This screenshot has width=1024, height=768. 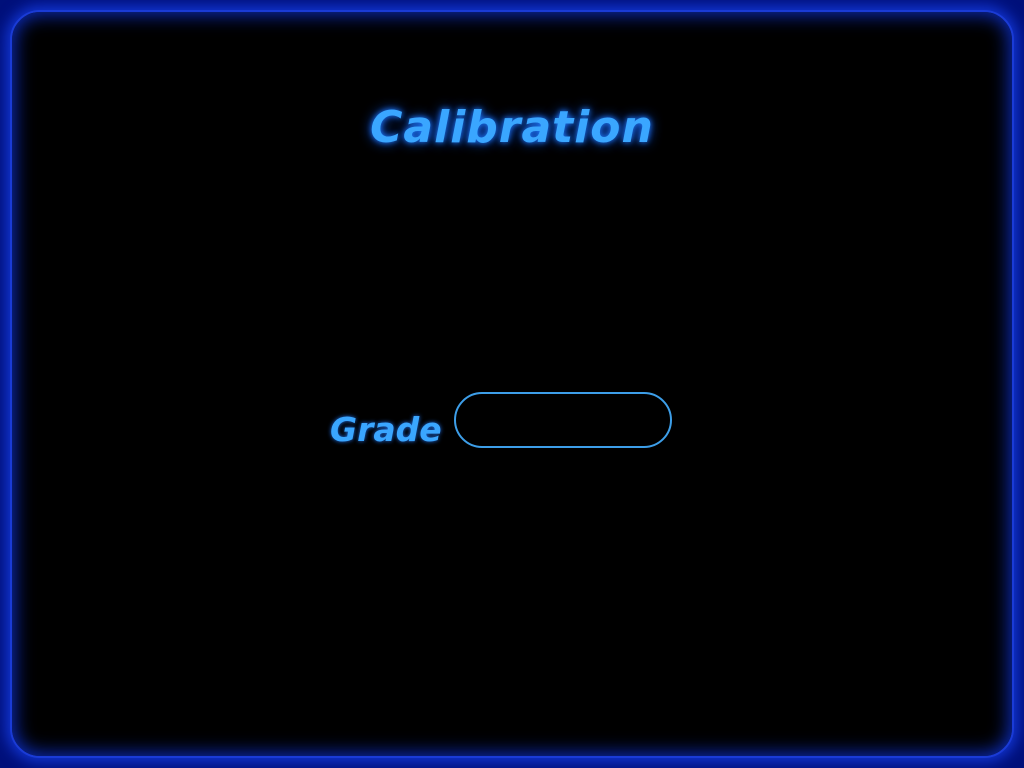 What do you see at coordinates (563, 420) in the screenshot?
I see `grade-input` at bounding box center [563, 420].